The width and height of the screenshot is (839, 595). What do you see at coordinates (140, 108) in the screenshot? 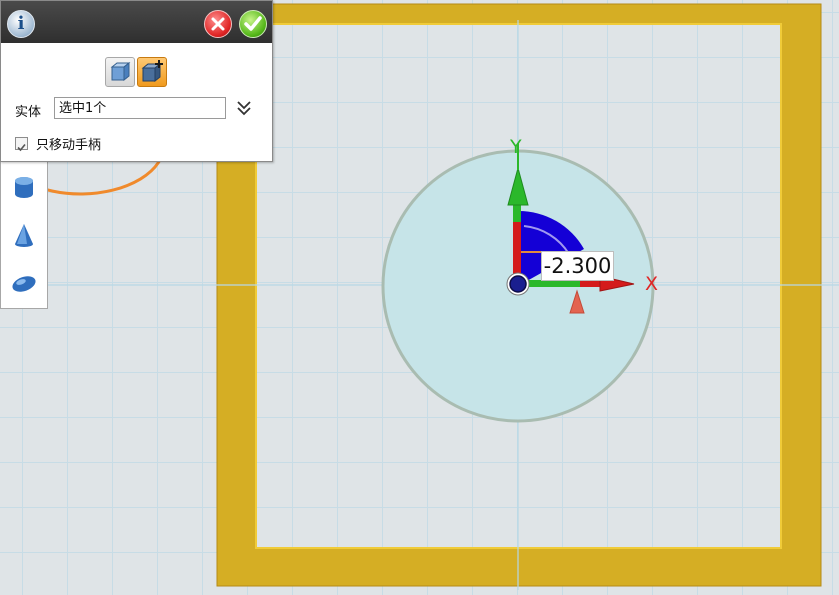
I see `entity-field: 选中1个` at bounding box center [140, 108].